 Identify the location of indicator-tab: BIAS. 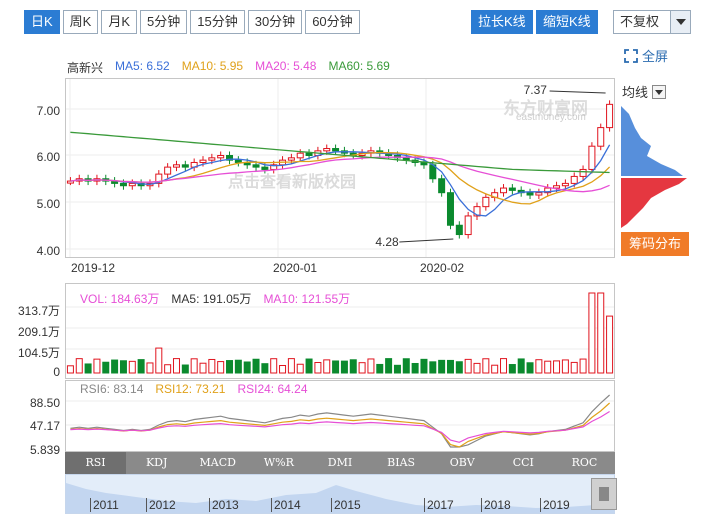
(401, 463).